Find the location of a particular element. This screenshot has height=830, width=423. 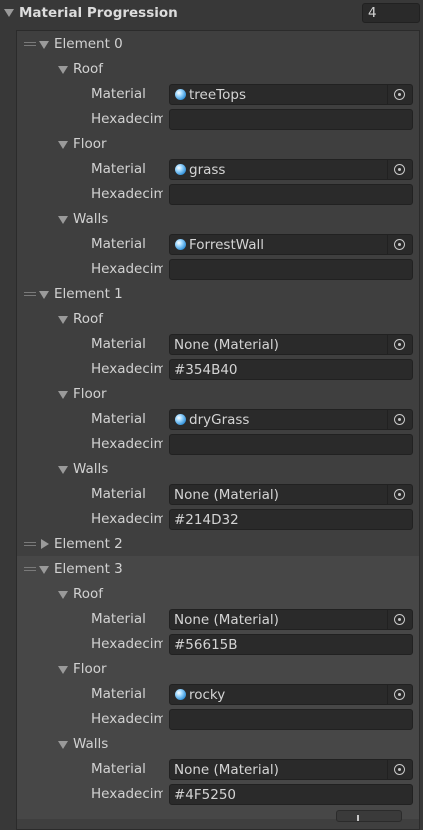

foldout-arrow-icon is located at coordinates (9, 13).